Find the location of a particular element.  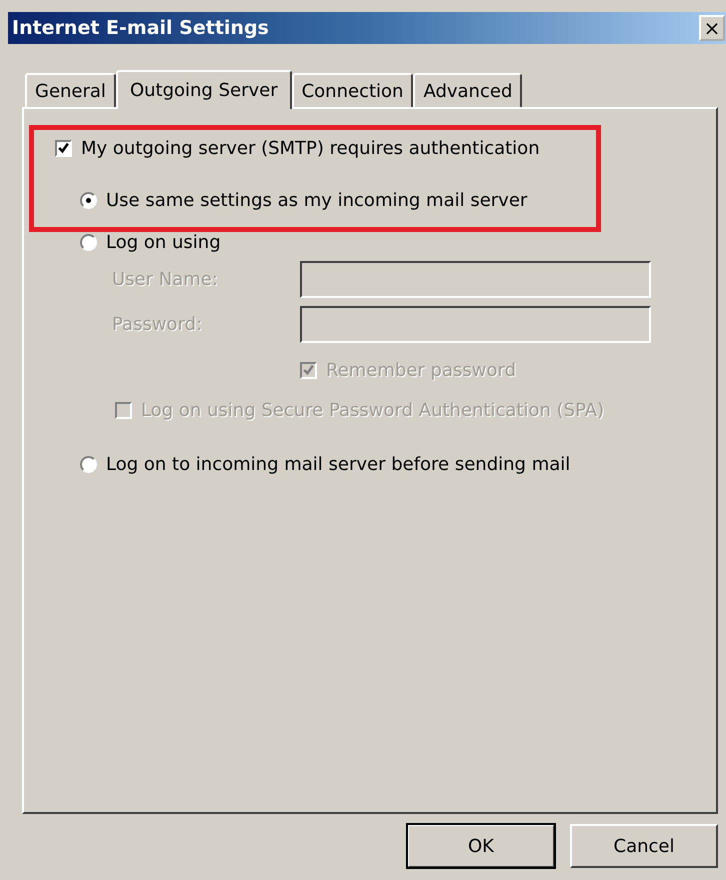

checkbox-label: My outgoing server (SMTP) requires authentication is located at coordinates (310, 148).